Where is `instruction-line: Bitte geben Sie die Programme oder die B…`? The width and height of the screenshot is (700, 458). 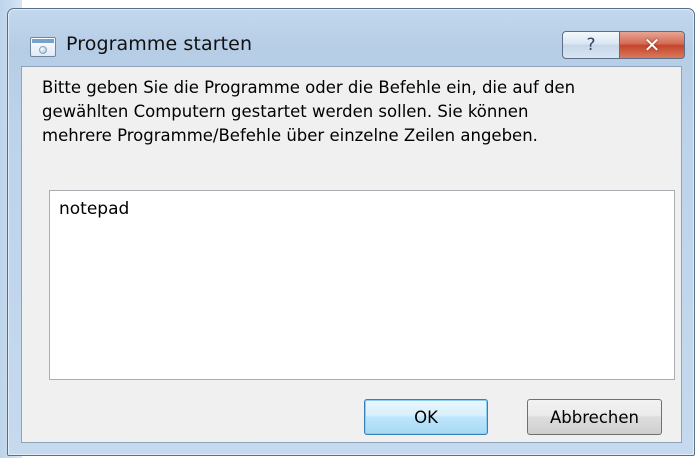 instruction-line: Bitte geben Sie die Programme oder die B… is located at coordinates (309, 87).